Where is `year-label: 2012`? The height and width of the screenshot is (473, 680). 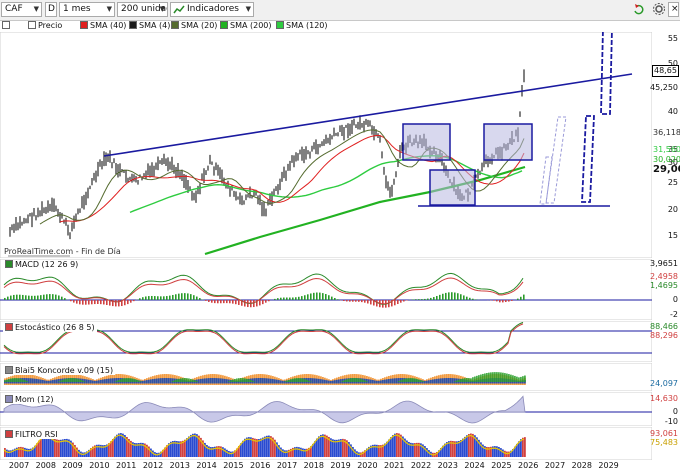
year-label: 2012 is located at coordinates (153, 465).